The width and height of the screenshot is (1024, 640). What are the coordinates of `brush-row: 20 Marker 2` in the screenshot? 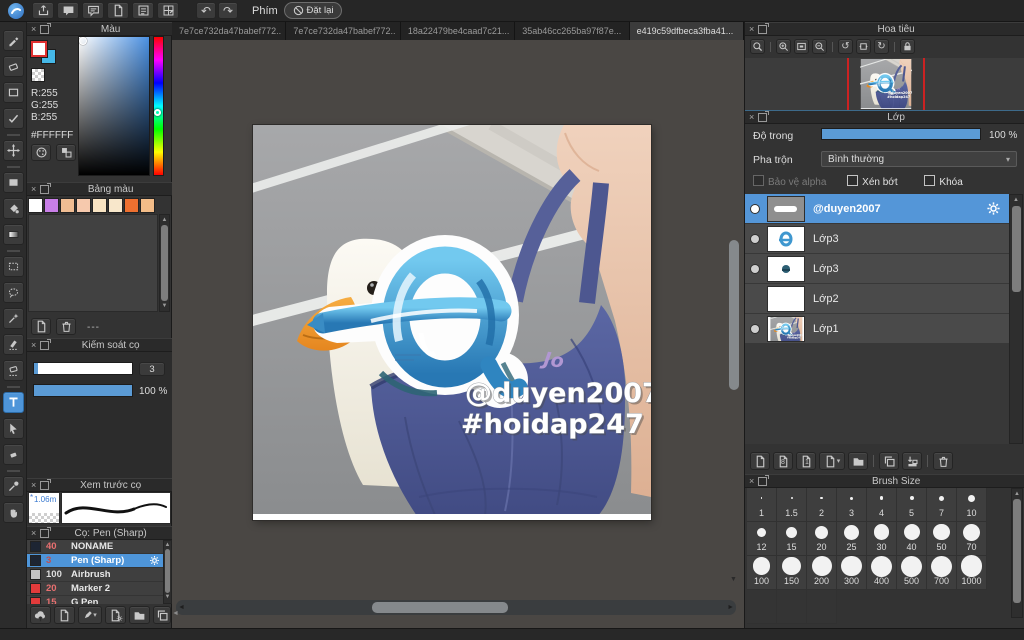 It's located at (95, 589).